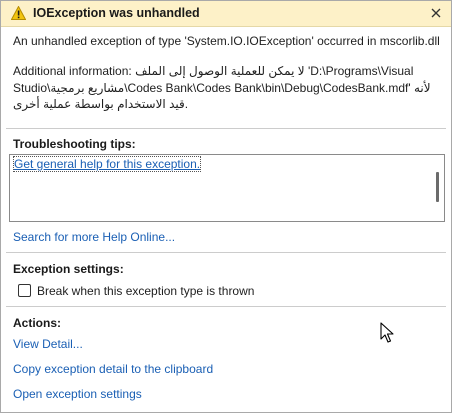 The image size is (452, 413). What do you see at coordinates (116, 13) in the screenshot?
I see `dialog-title: IOException was unhandled` at bounding box center [116, 13].